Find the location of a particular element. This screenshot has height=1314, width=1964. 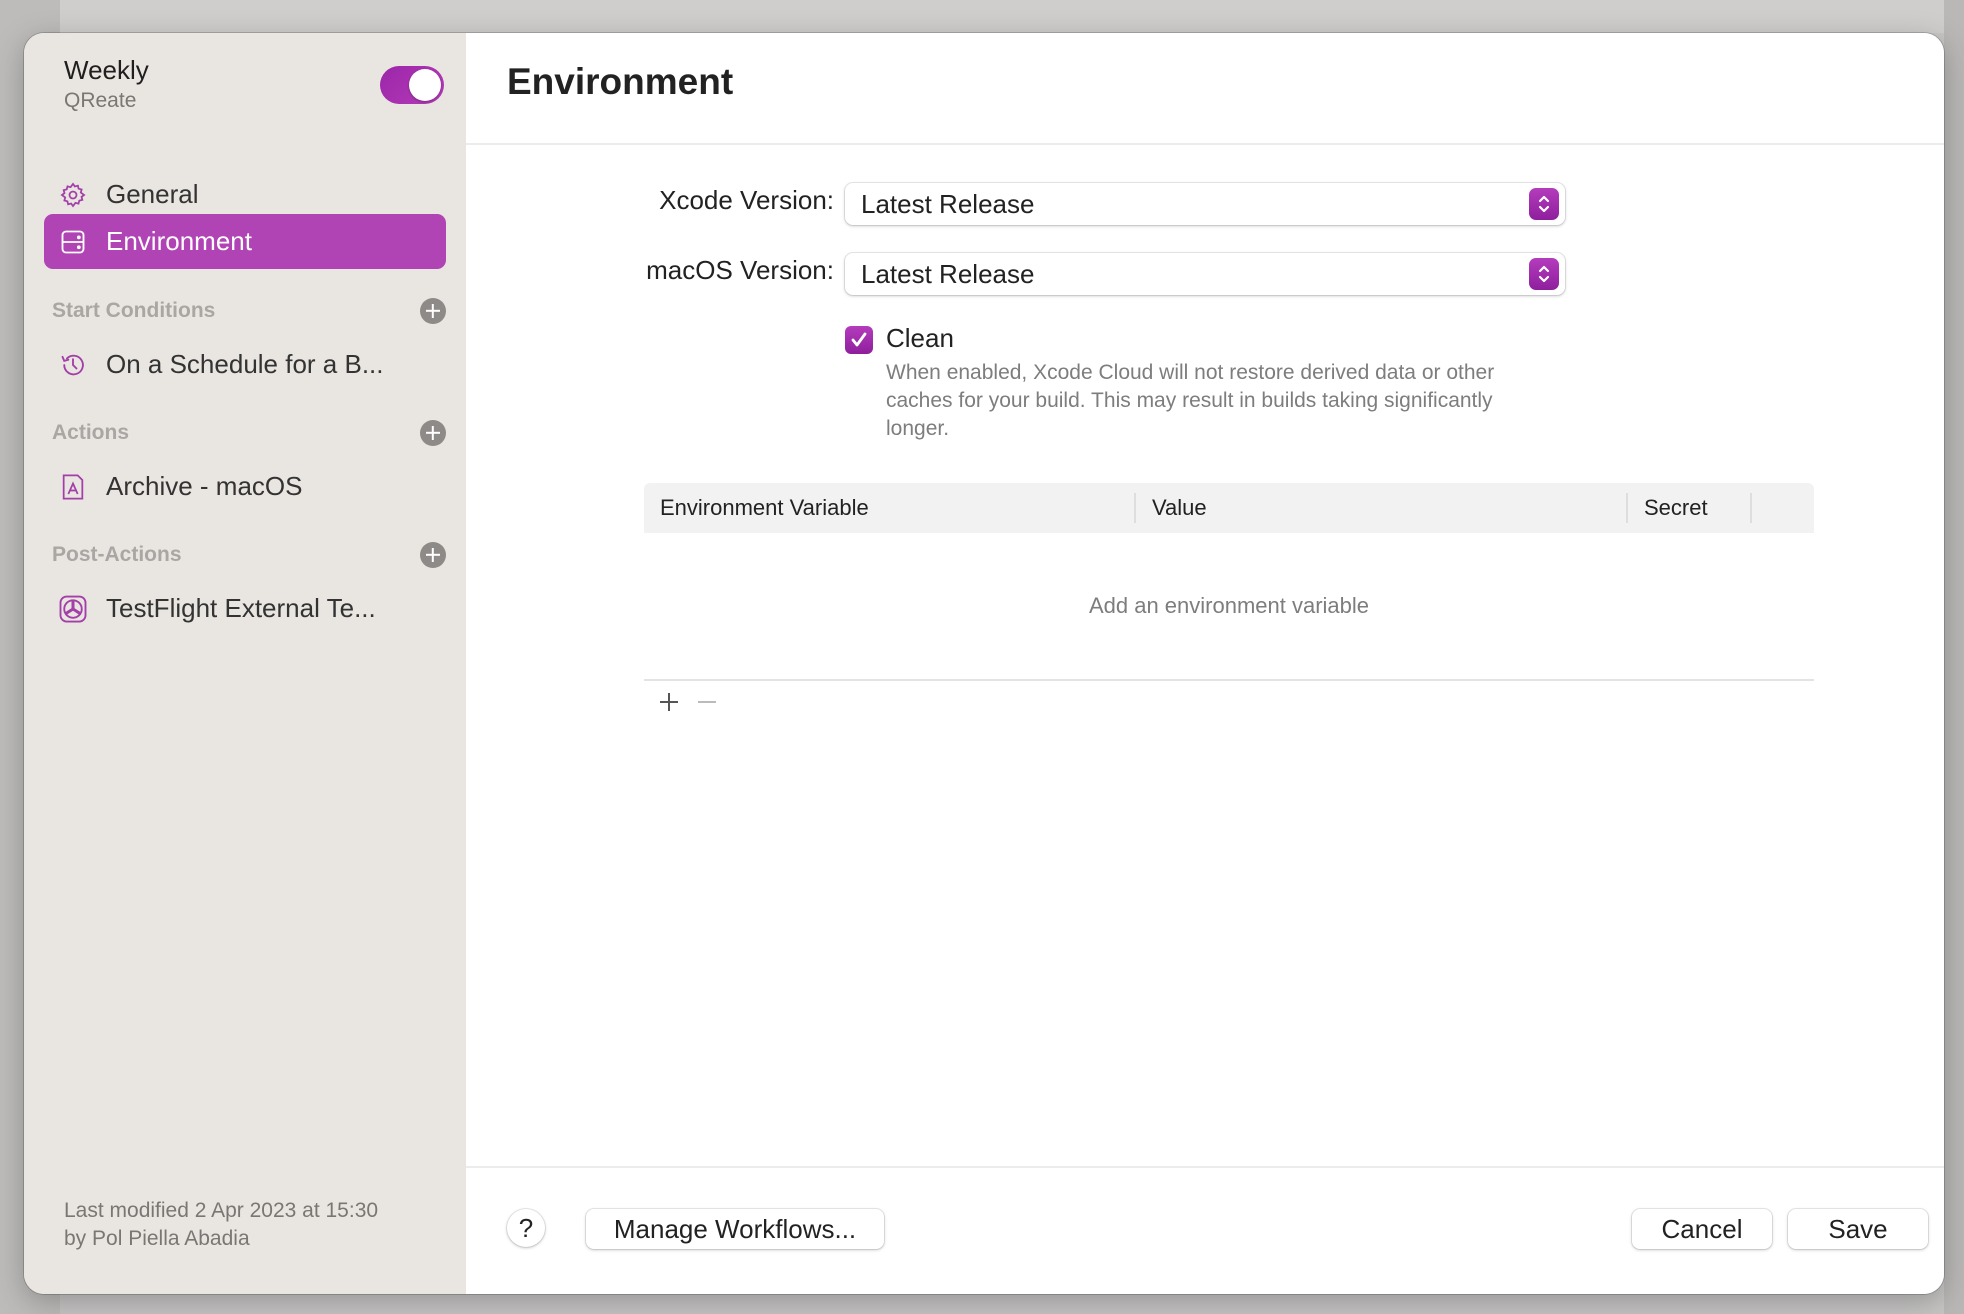

gear-icon is located at coordinates (73, 195).